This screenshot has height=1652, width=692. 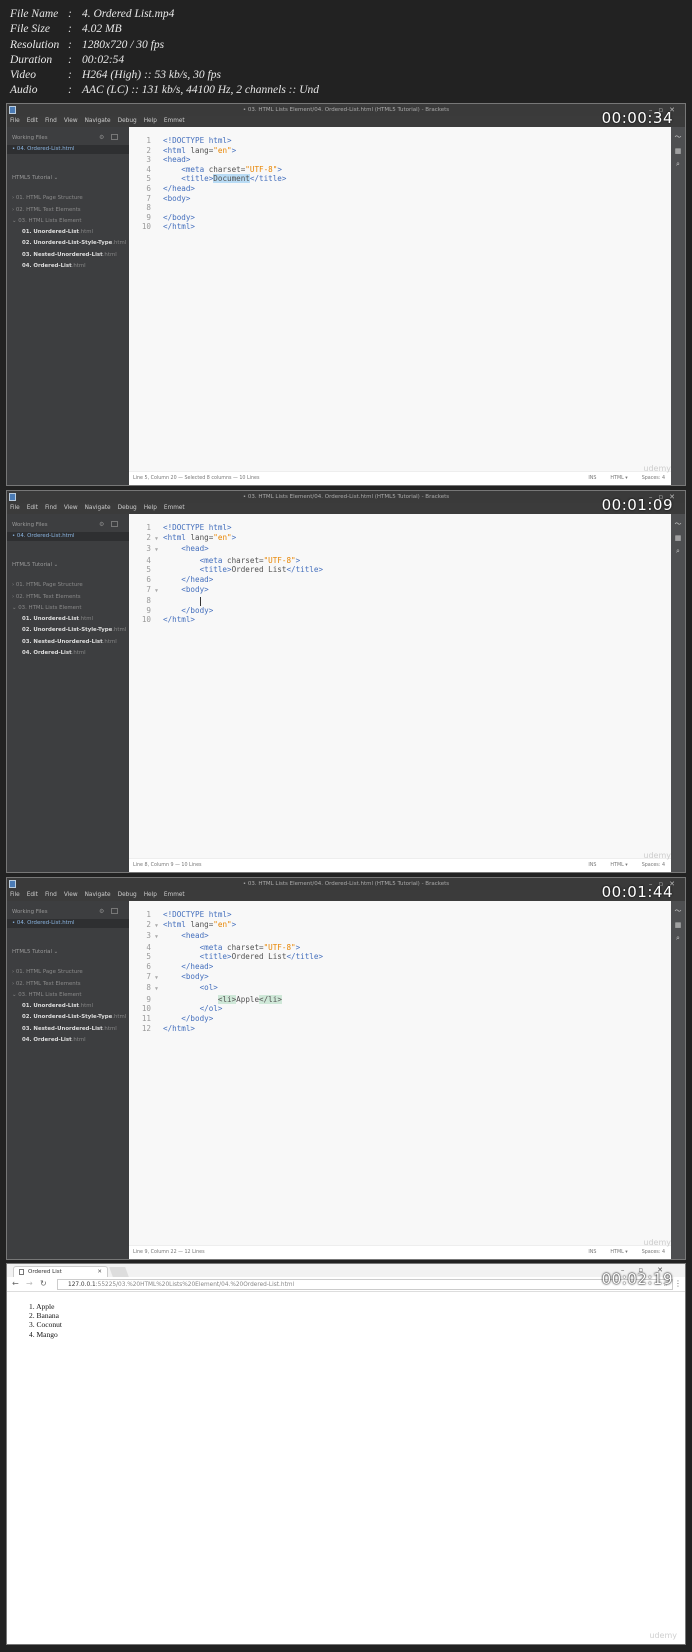 I want to click on menu-bar: File Edit Find View Navigate Debug Help Emmet, so click(x=96, y=895).